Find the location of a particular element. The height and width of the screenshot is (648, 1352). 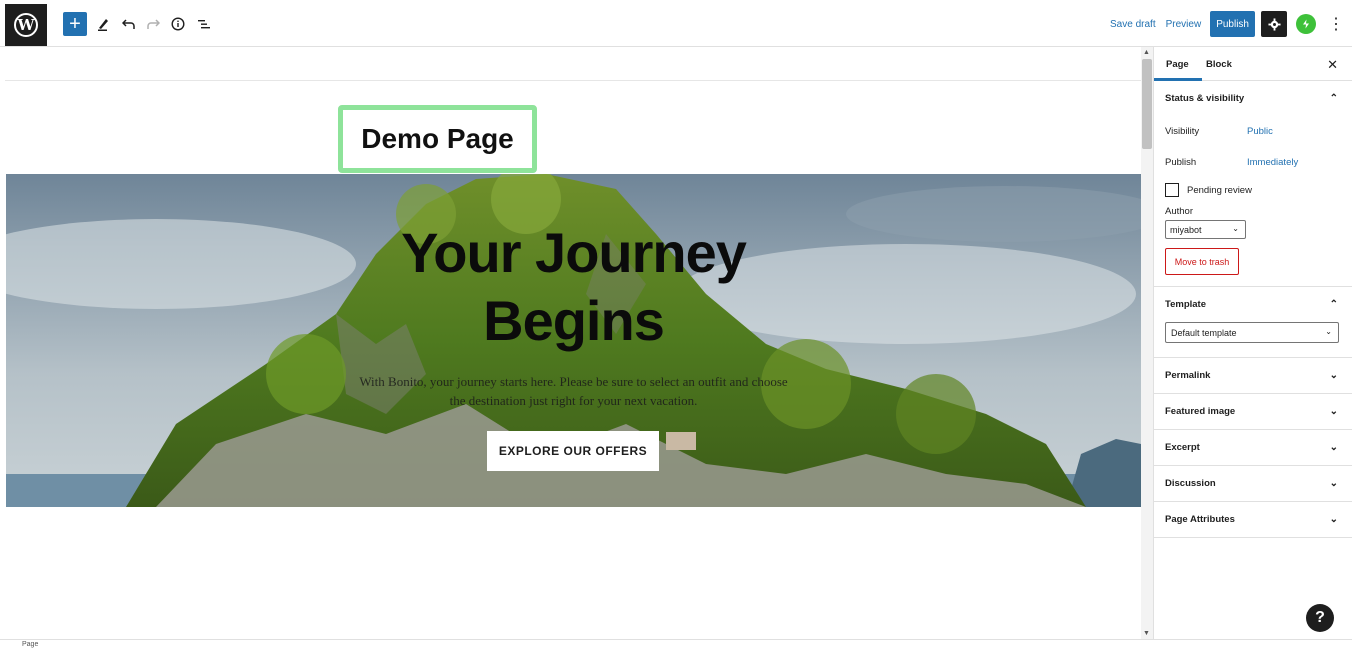

visibility-row: Visibility Public is located at coordinates (1253, 131).